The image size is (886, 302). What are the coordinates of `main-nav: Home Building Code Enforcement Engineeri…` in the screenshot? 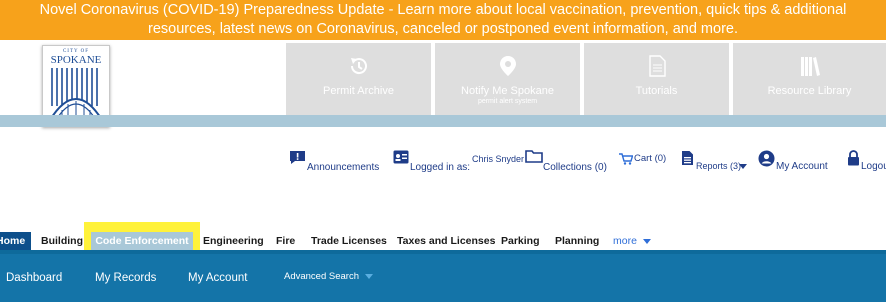 It's located at (443, 242).